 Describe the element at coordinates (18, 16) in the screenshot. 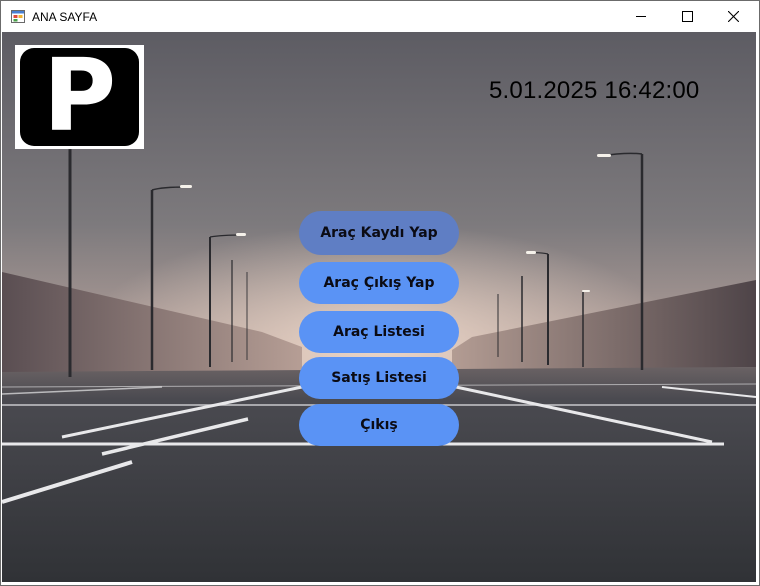

I see `app-form-icon` at that location.